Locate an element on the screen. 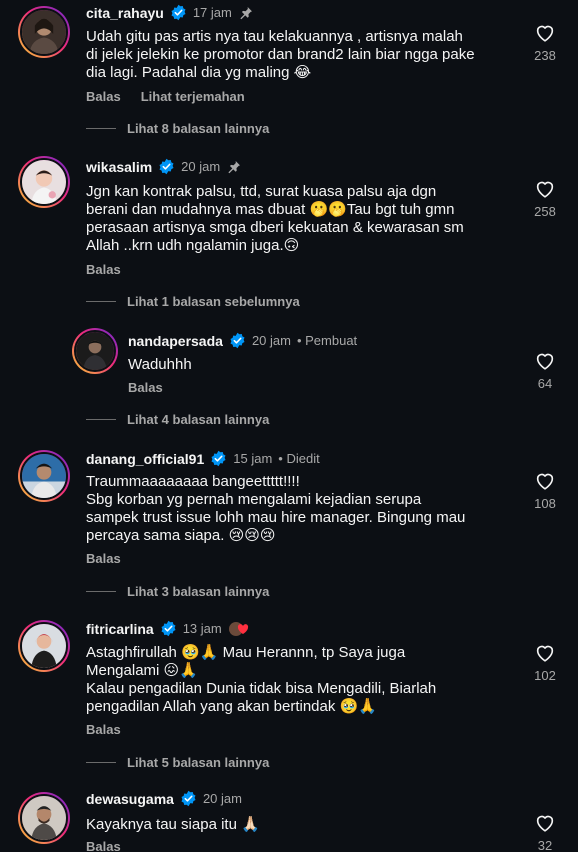  like-count: 258 is located at coordinates (545, 211).